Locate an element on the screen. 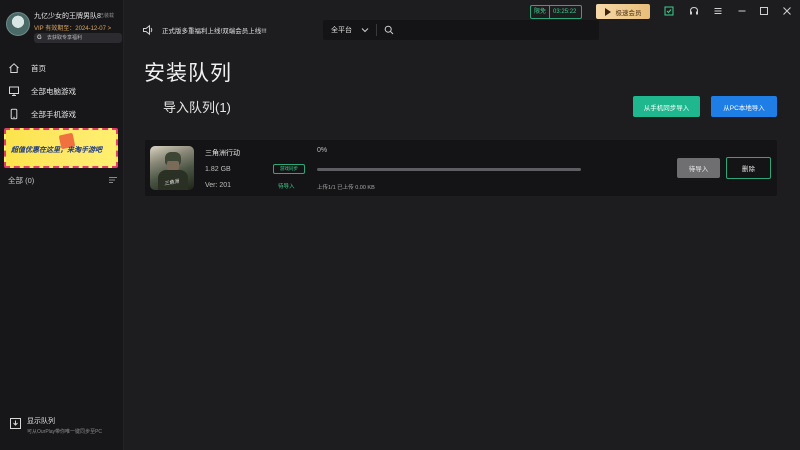 The width and height of the screenshot is (800, 450). vip-expiry: VIP 有效期至：2024-12-07 > is located at coordinates (72, 27).